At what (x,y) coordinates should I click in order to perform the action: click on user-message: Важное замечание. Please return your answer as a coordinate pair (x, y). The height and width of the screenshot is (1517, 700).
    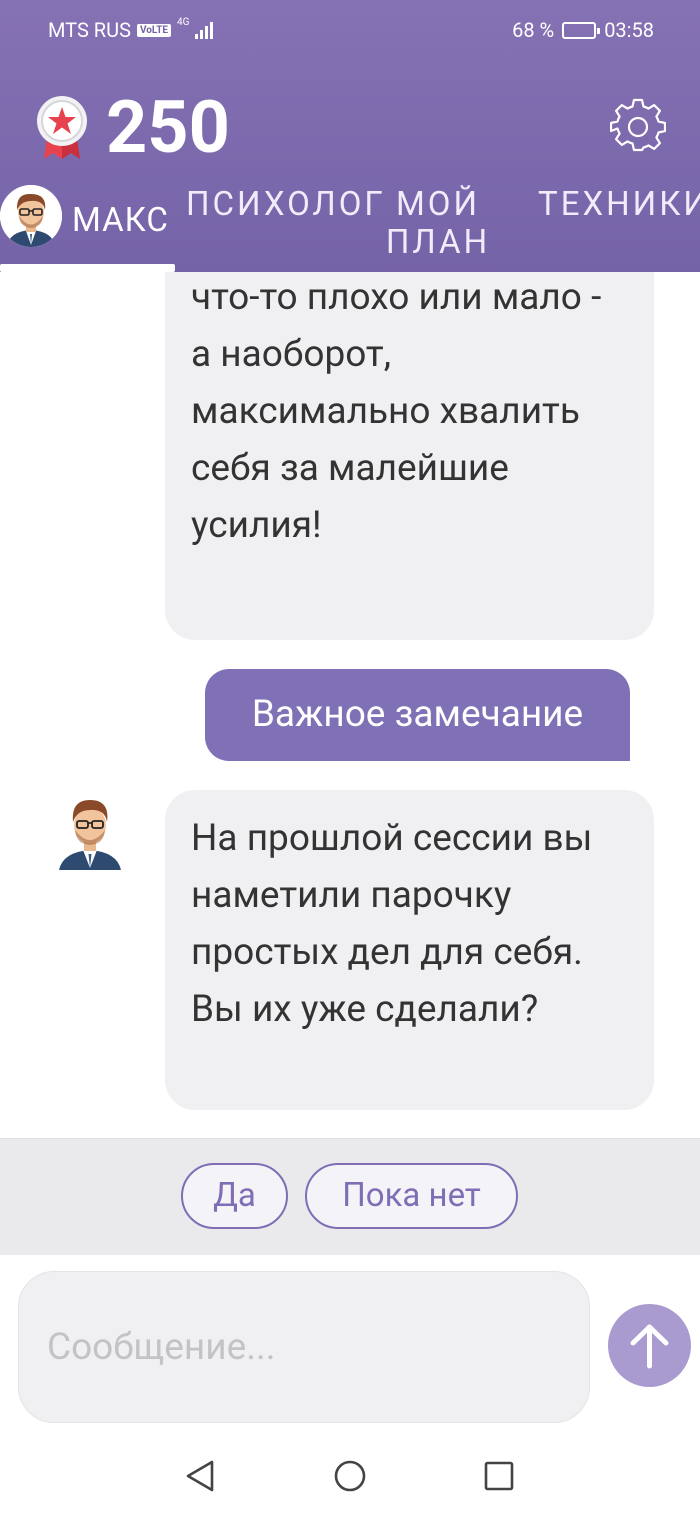
    Looking at the image, I should click on (417, 715).